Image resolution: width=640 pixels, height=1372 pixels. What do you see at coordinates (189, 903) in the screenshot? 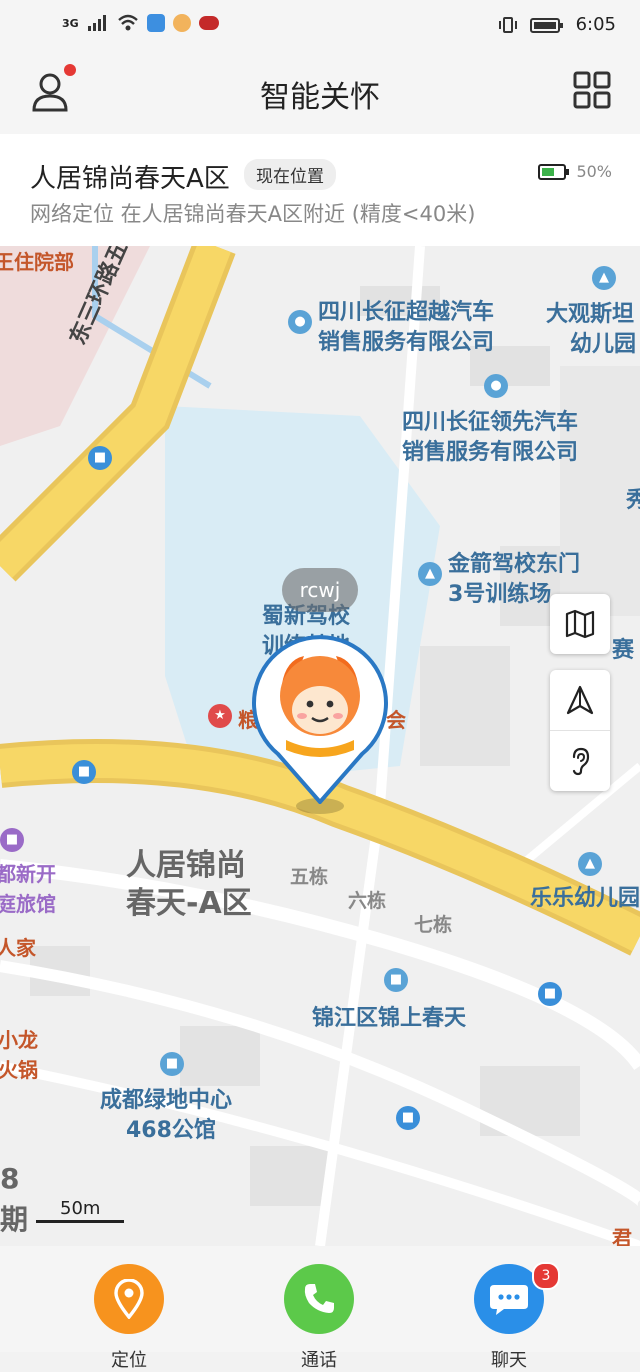
I see `map-label-renju-2: 春天-A区` at bounding box center [189, 903].